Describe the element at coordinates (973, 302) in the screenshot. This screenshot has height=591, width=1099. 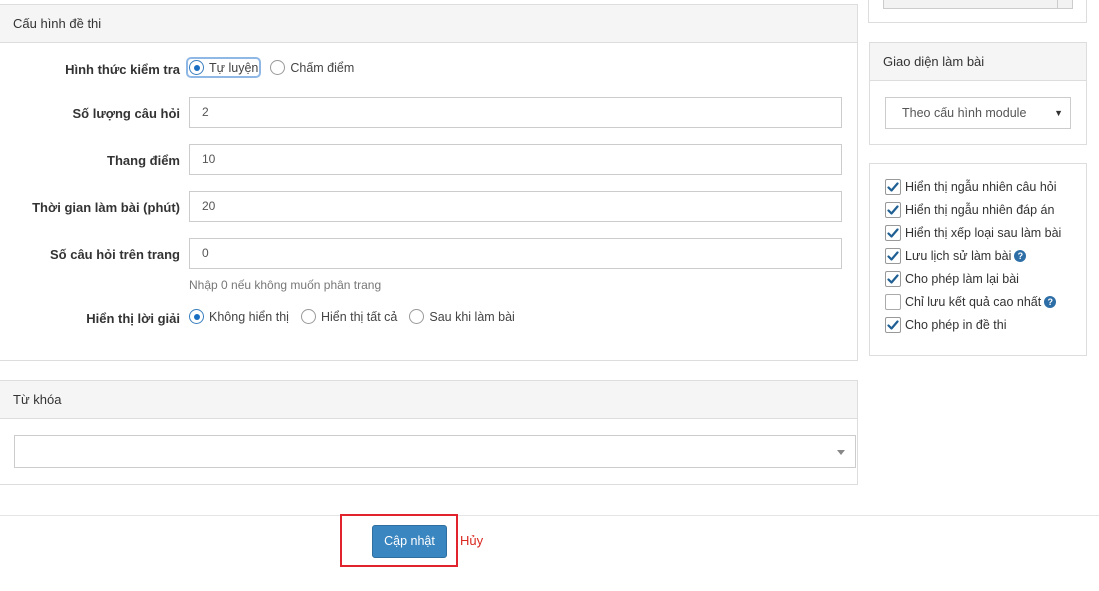
I see `option-label: Chỉ lưu kết quả cao nhất` at that location.